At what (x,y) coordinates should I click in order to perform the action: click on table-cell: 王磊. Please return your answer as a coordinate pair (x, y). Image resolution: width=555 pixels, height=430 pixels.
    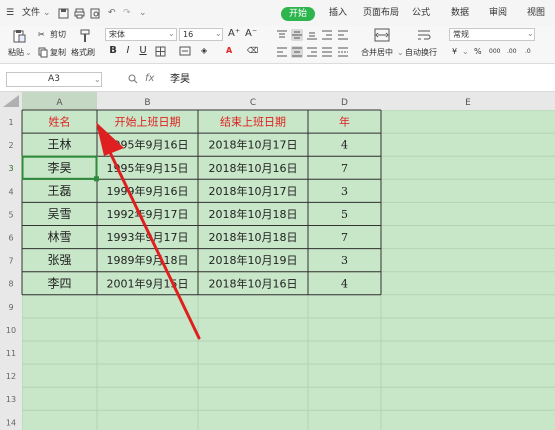
    Looking at the image, I should click on (59, 191).